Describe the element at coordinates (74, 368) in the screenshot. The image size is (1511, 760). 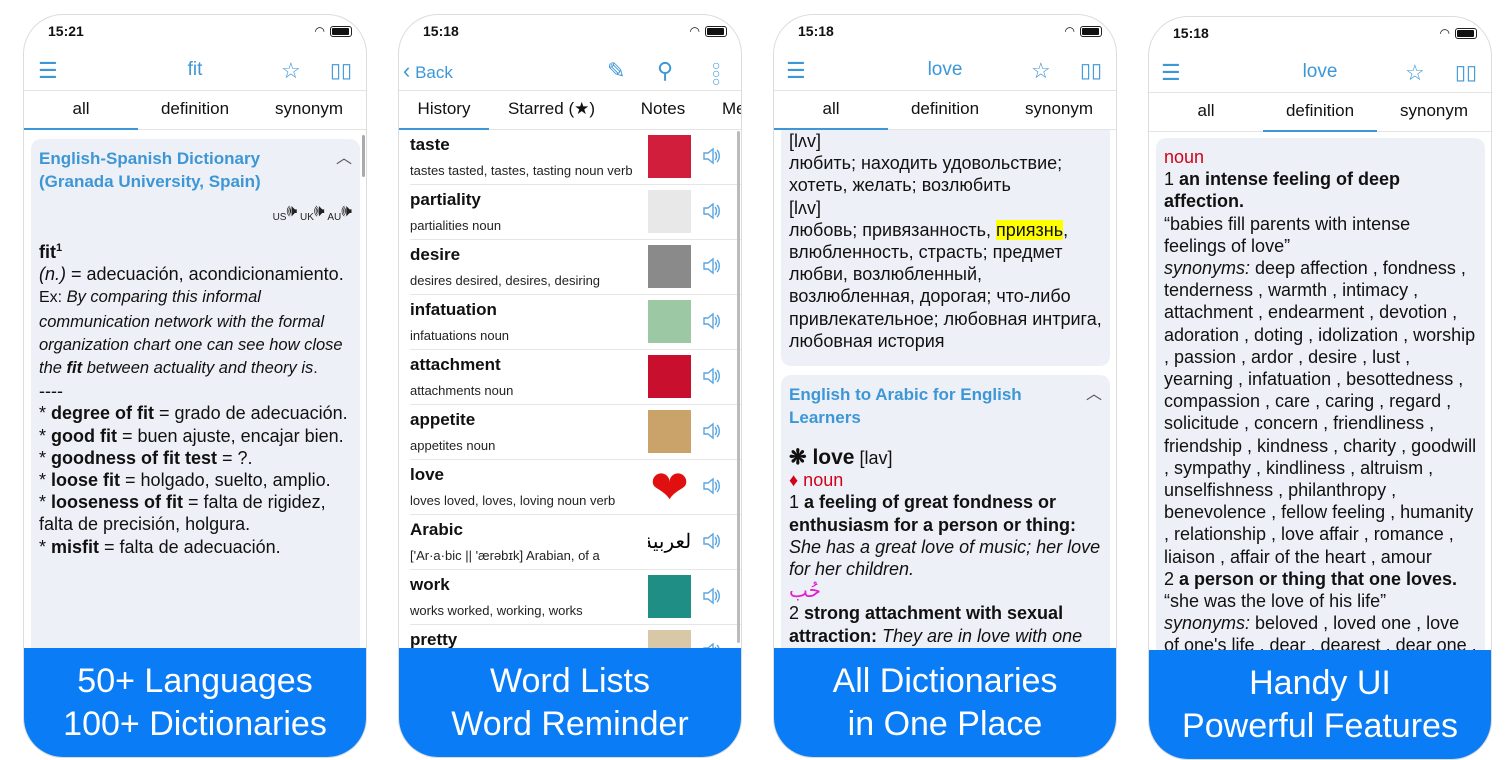
I see `text-segment: fit` at that location.